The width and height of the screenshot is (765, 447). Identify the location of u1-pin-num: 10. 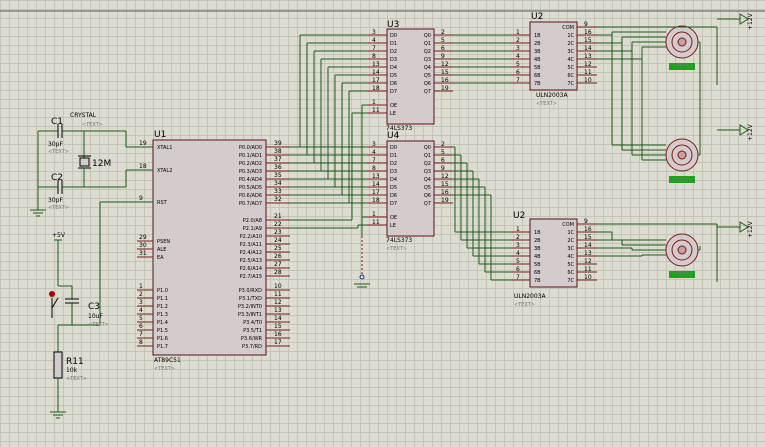
(278, 286).